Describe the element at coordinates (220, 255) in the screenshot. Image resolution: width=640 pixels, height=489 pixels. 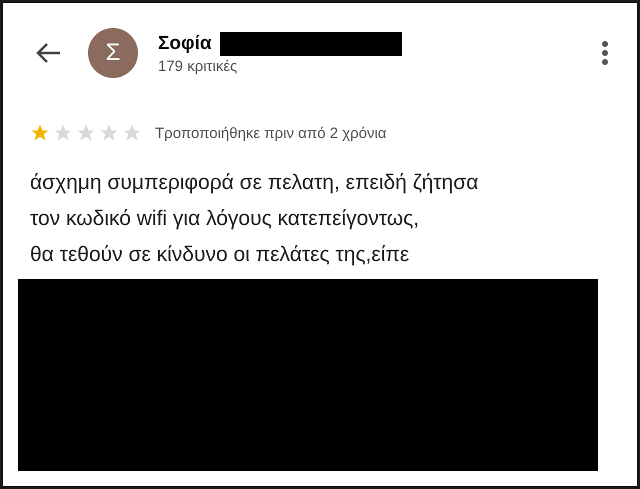
I see `review-text: θα τεθούν σε κίνδυνο οι πελάτες της,είπε` at that location.